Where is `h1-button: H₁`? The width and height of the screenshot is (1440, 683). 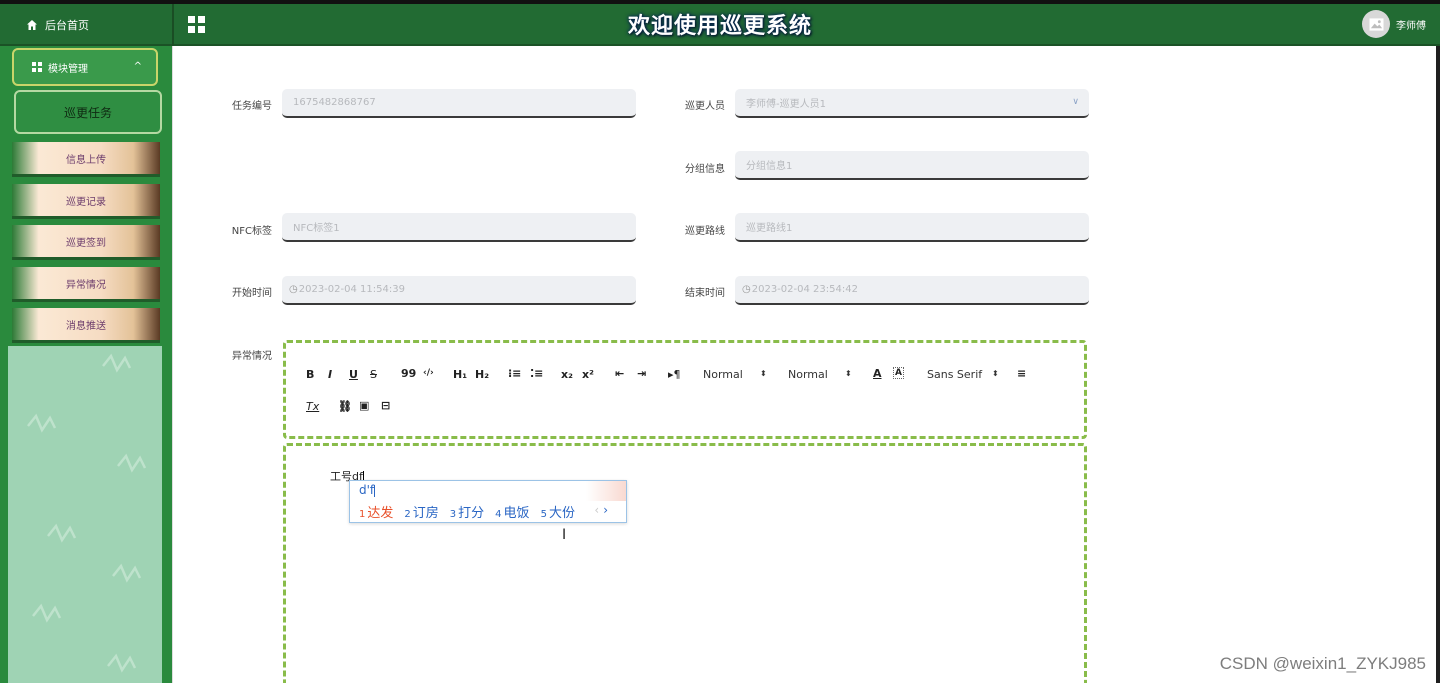 h1-button: H₁ is located at coordinates (460, 374).